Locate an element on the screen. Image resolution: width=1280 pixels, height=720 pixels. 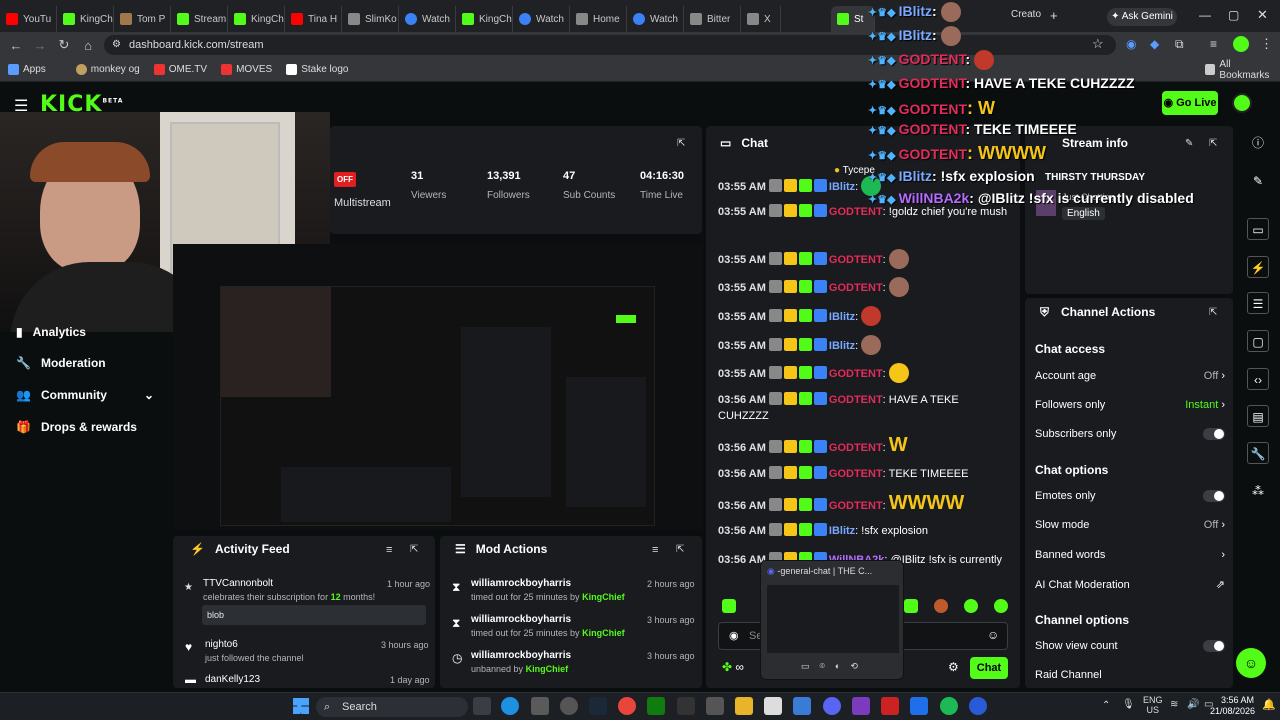
chat-message: 03:56 AM GODTENT: W is located at coordinates (863, 445).